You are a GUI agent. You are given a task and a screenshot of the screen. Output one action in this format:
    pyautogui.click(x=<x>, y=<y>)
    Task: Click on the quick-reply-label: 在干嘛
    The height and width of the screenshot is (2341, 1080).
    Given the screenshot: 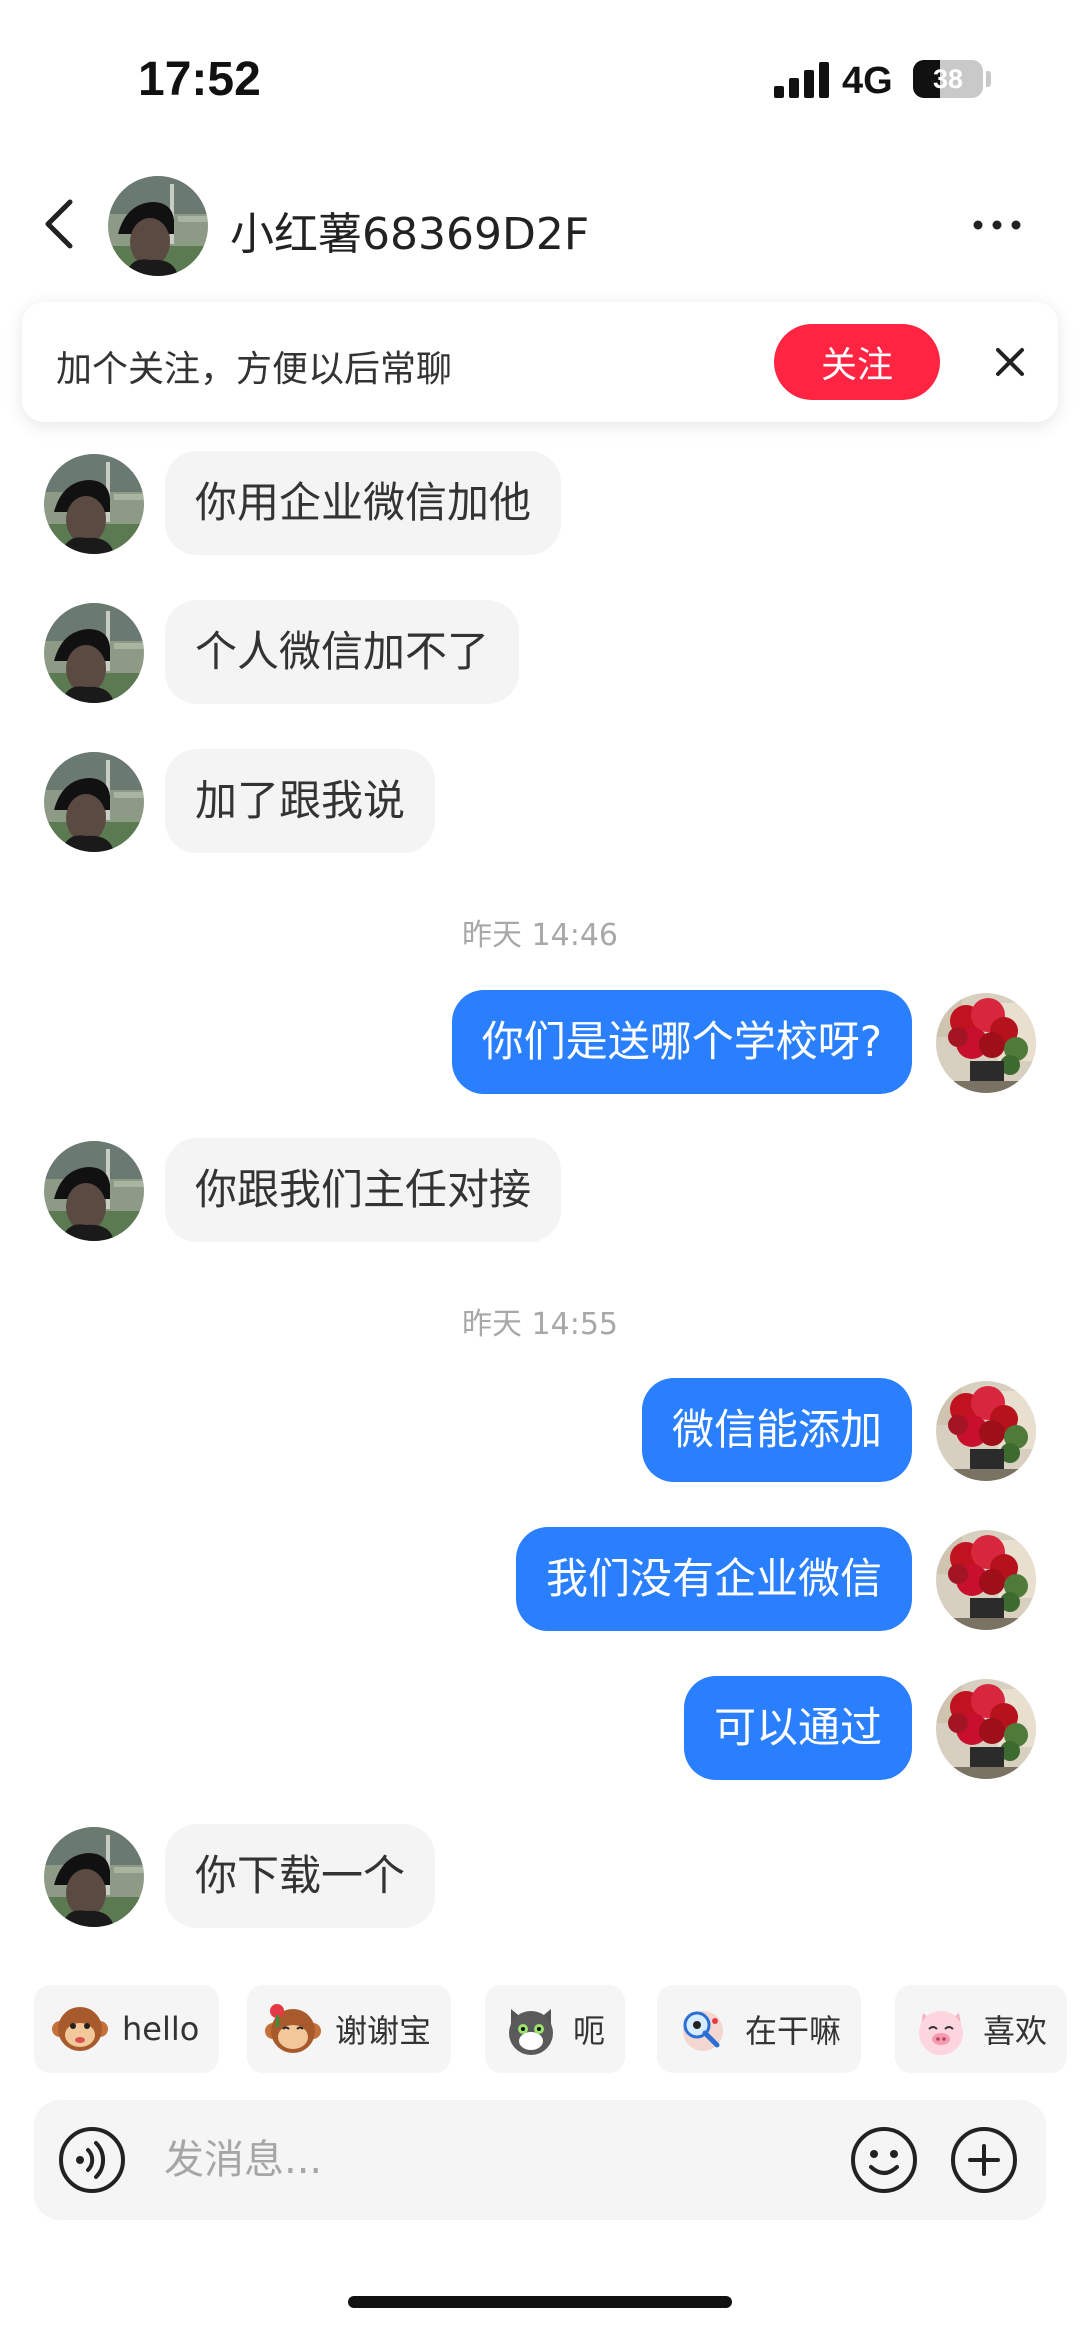 What is the action you would take?
    pyautogui.click(x=793, y=2031)
    